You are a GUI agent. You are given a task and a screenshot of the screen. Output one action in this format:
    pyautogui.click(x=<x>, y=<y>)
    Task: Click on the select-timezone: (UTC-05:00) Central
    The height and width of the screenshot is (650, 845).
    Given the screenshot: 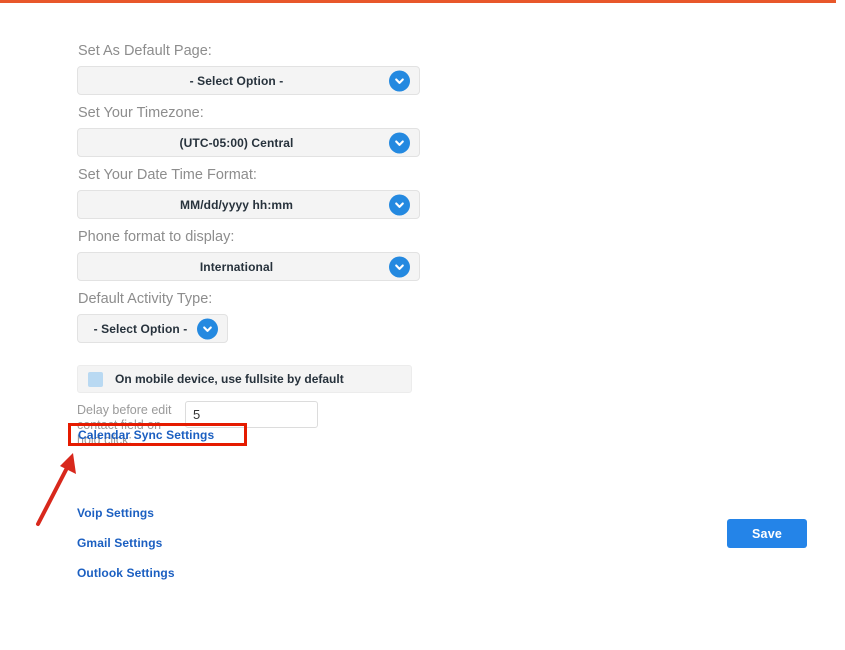 What is the action you would take?
    pyautogui.click(x=248, y=142)
    